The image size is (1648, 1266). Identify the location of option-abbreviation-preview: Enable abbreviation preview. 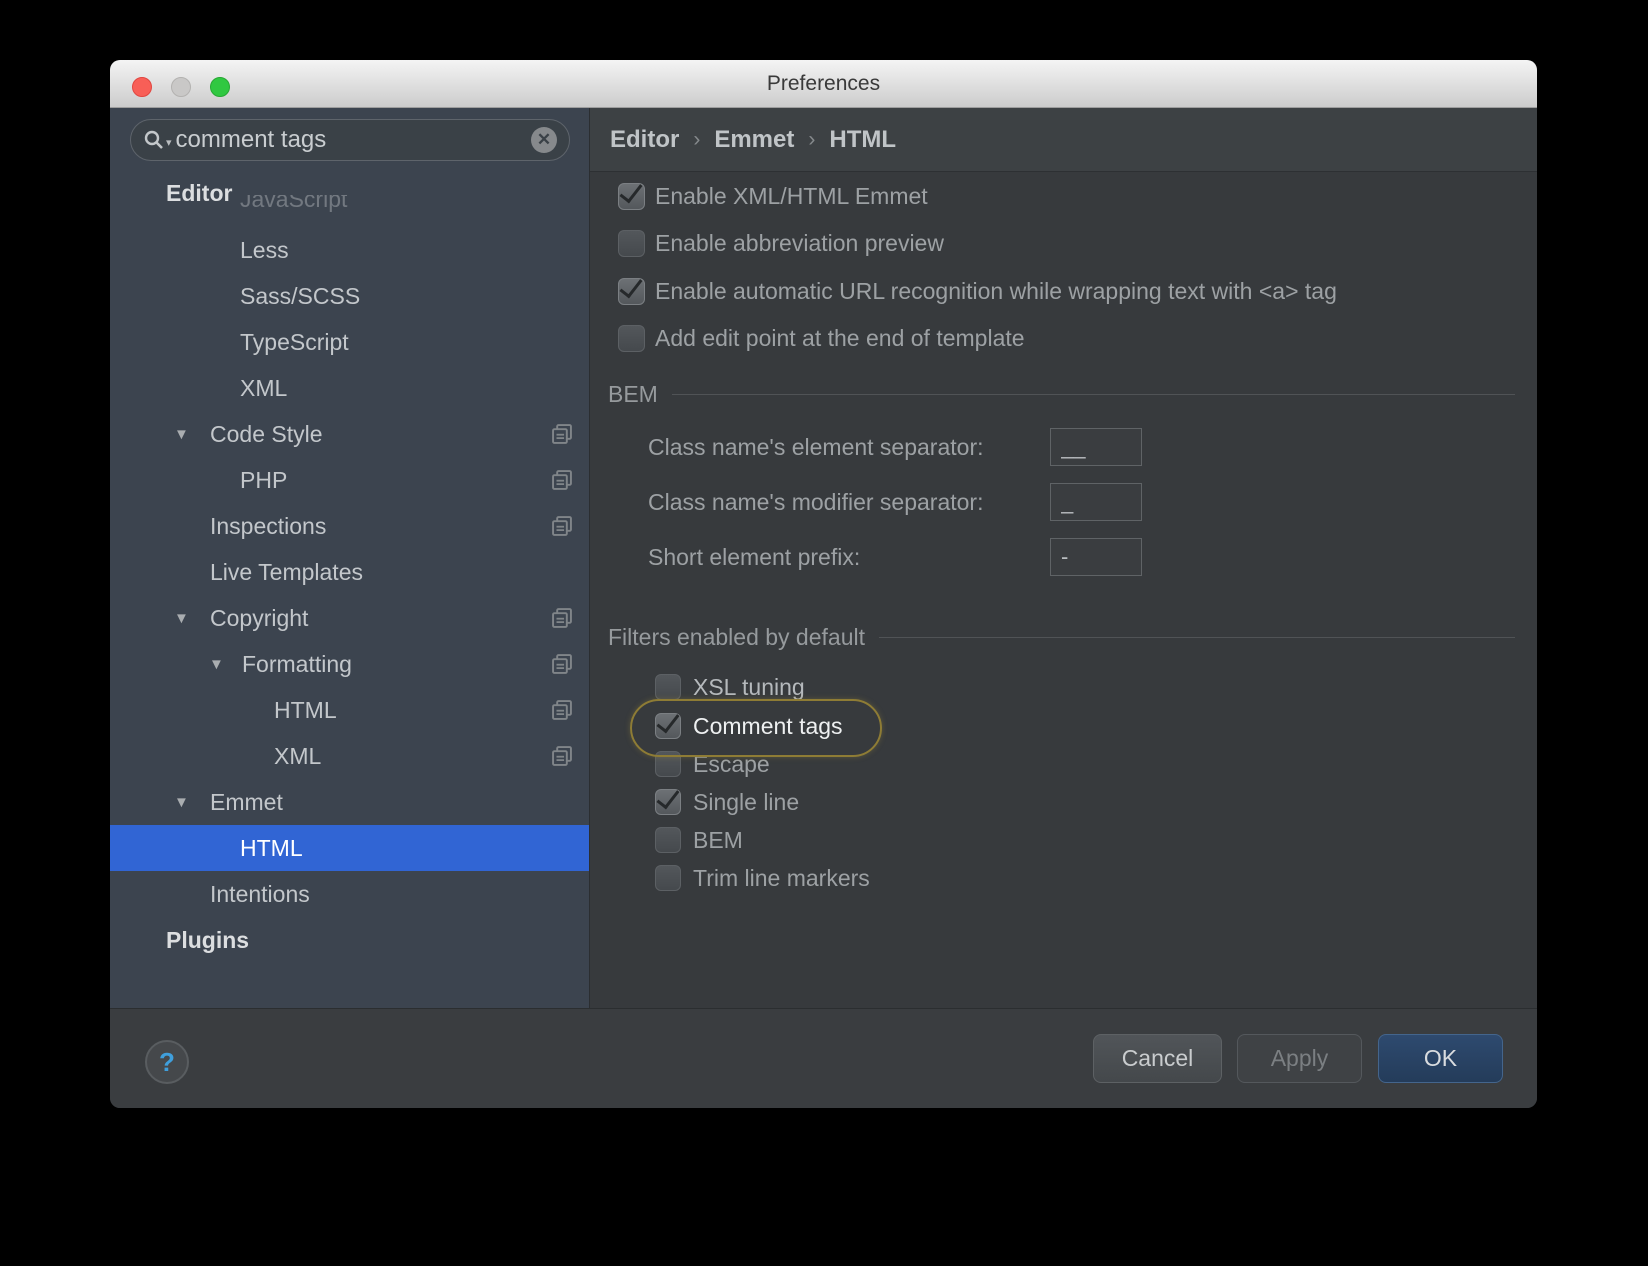
(781, 243).